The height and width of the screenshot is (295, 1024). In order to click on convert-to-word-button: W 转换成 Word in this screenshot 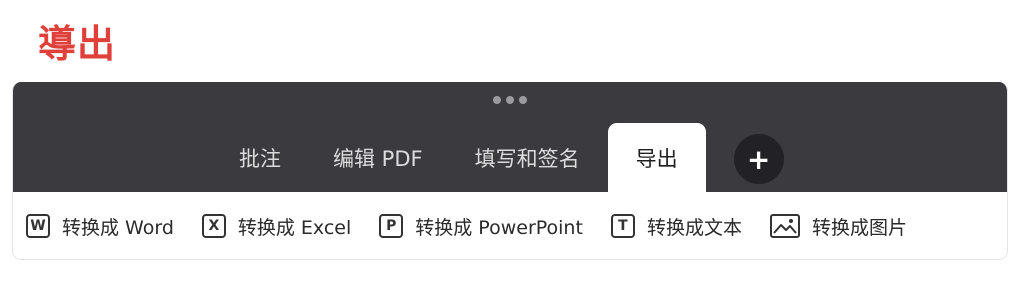, I will do `click(100, 226)`.